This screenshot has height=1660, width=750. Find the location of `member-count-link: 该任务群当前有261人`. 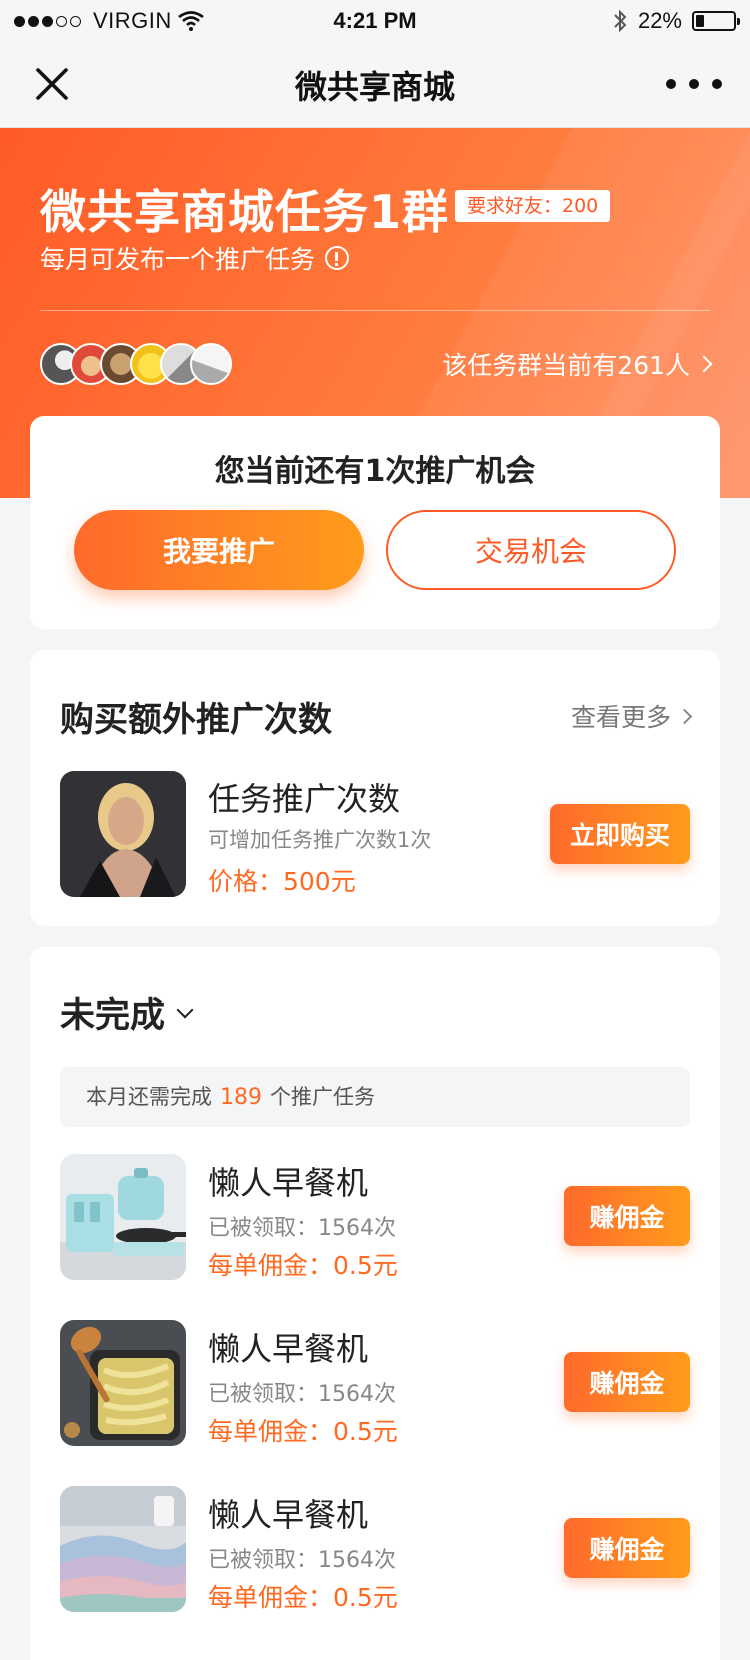

member-count-link: 该任务群当前有261人 is located at coordinates (577, 364).